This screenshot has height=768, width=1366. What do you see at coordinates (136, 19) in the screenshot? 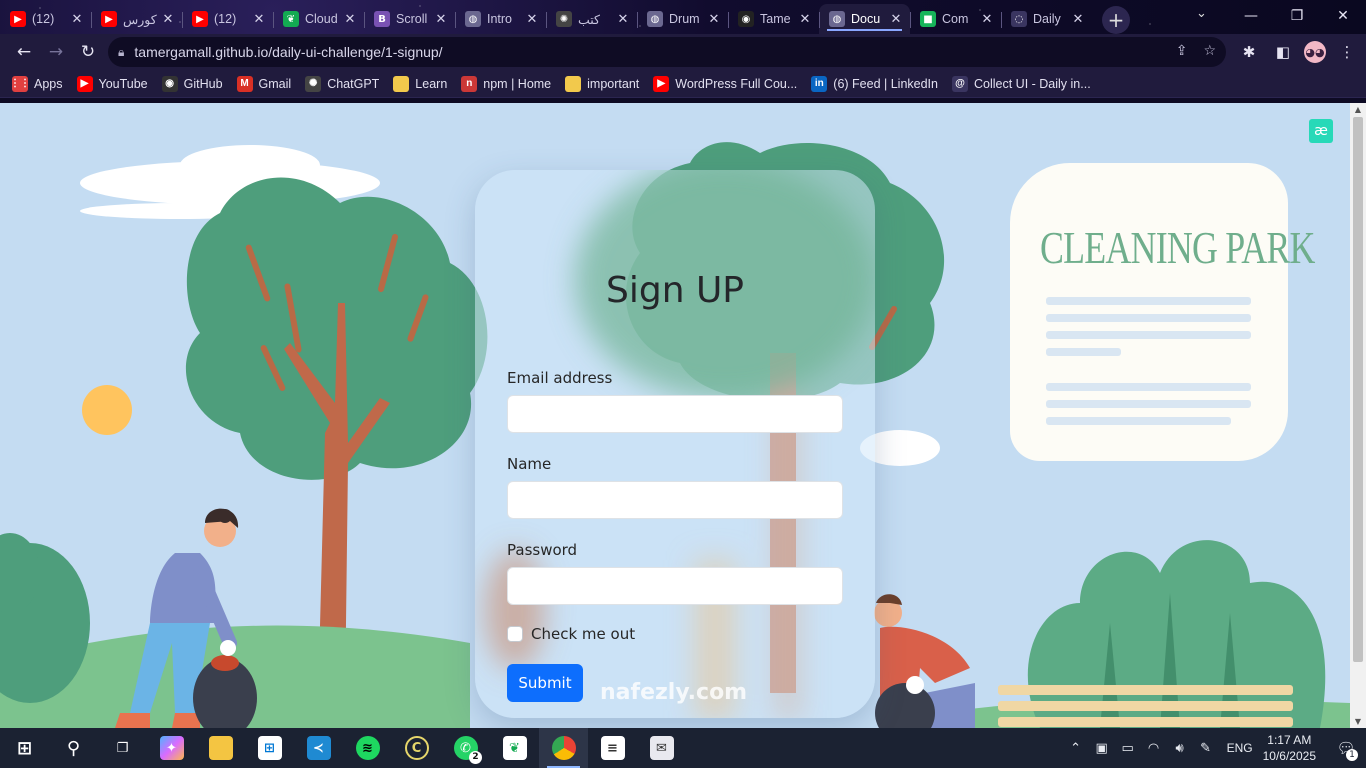
I see `browser-tab: ▶ كورس ✕` at bounding box center [136, 19].